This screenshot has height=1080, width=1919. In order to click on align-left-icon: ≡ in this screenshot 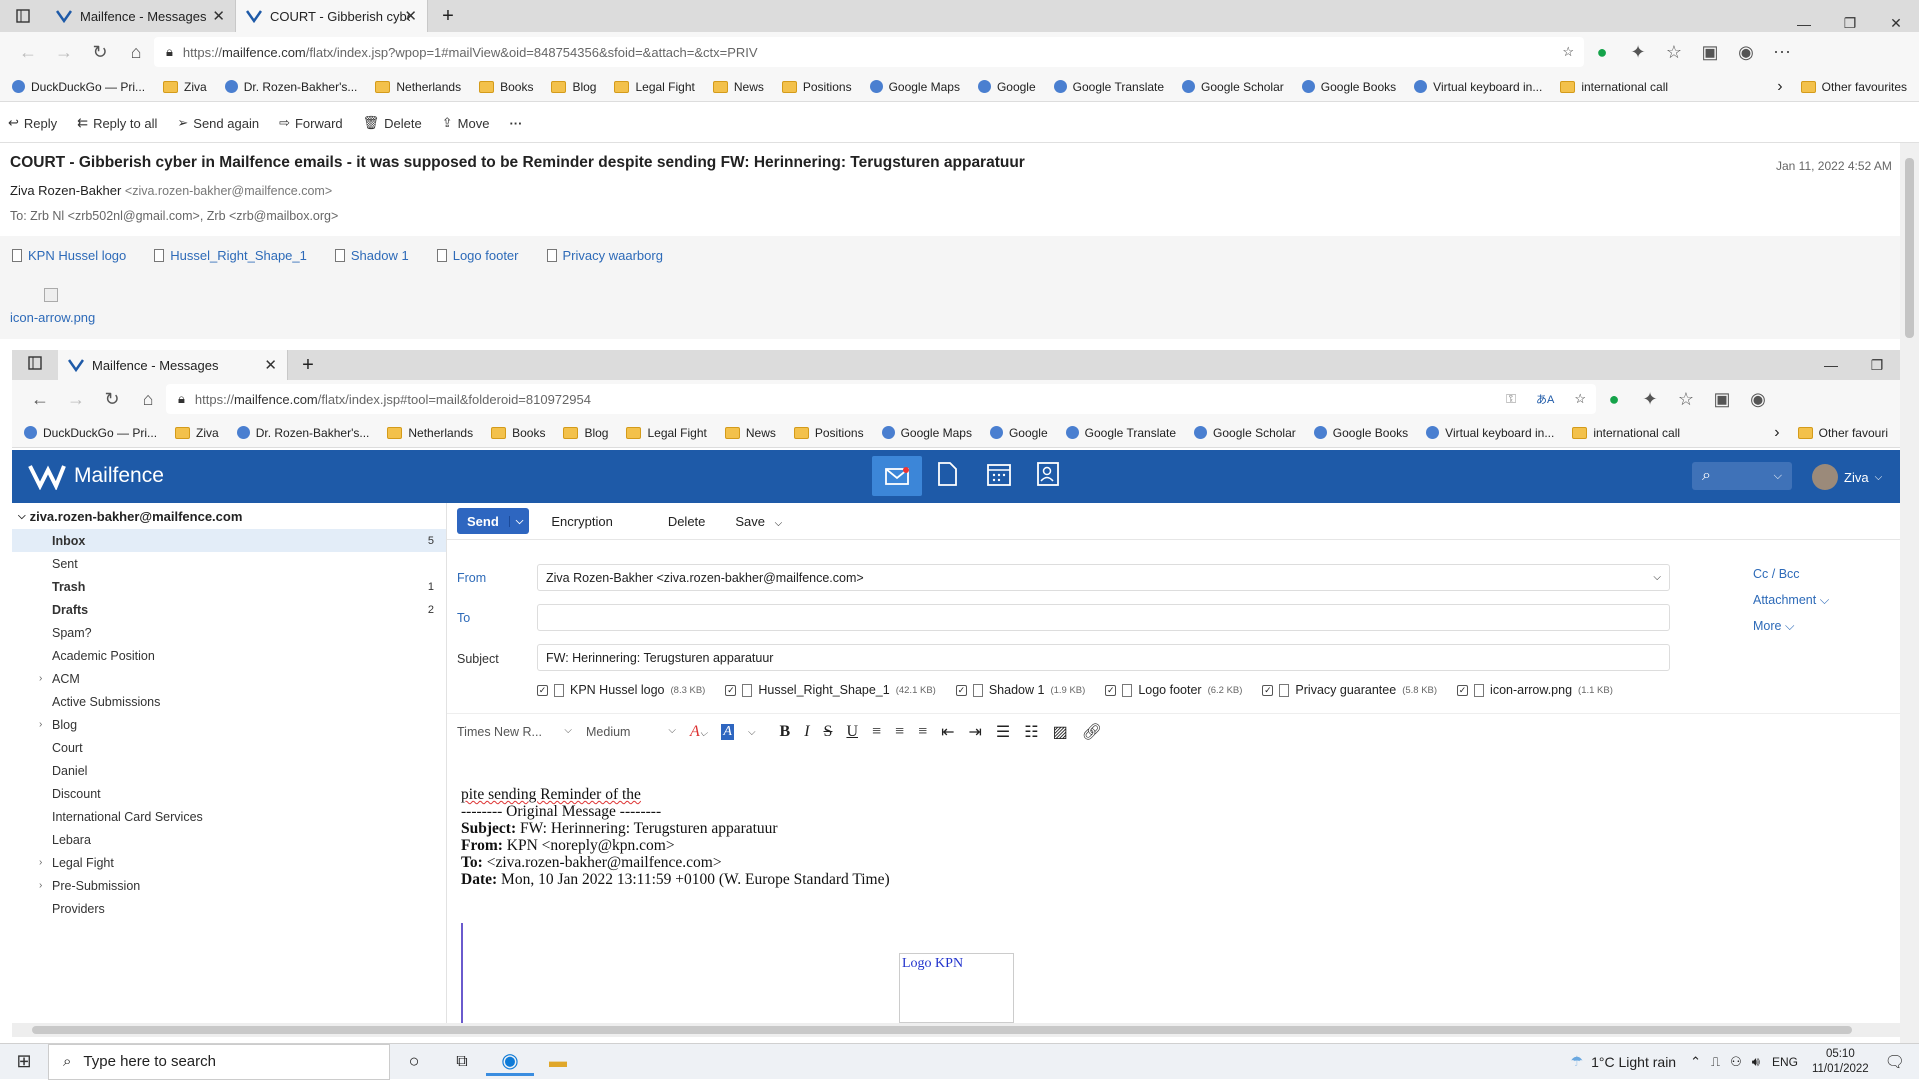, I will do `click(876, 732)`.